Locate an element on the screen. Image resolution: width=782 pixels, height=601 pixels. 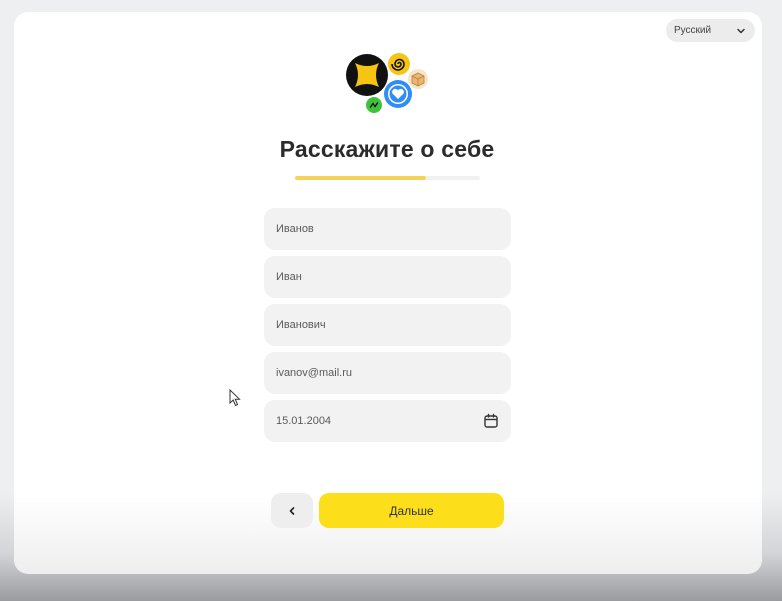
back-button is located at coordinates (292, 510).